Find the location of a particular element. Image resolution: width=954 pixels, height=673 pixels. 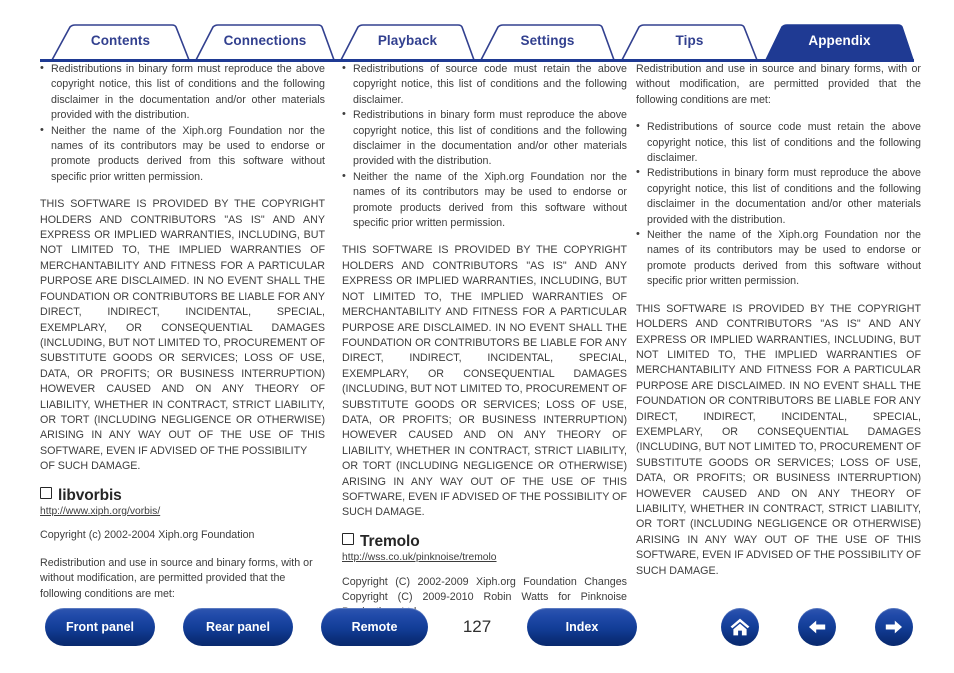

tab-settings: Settings is located at coordinates (547, 41).